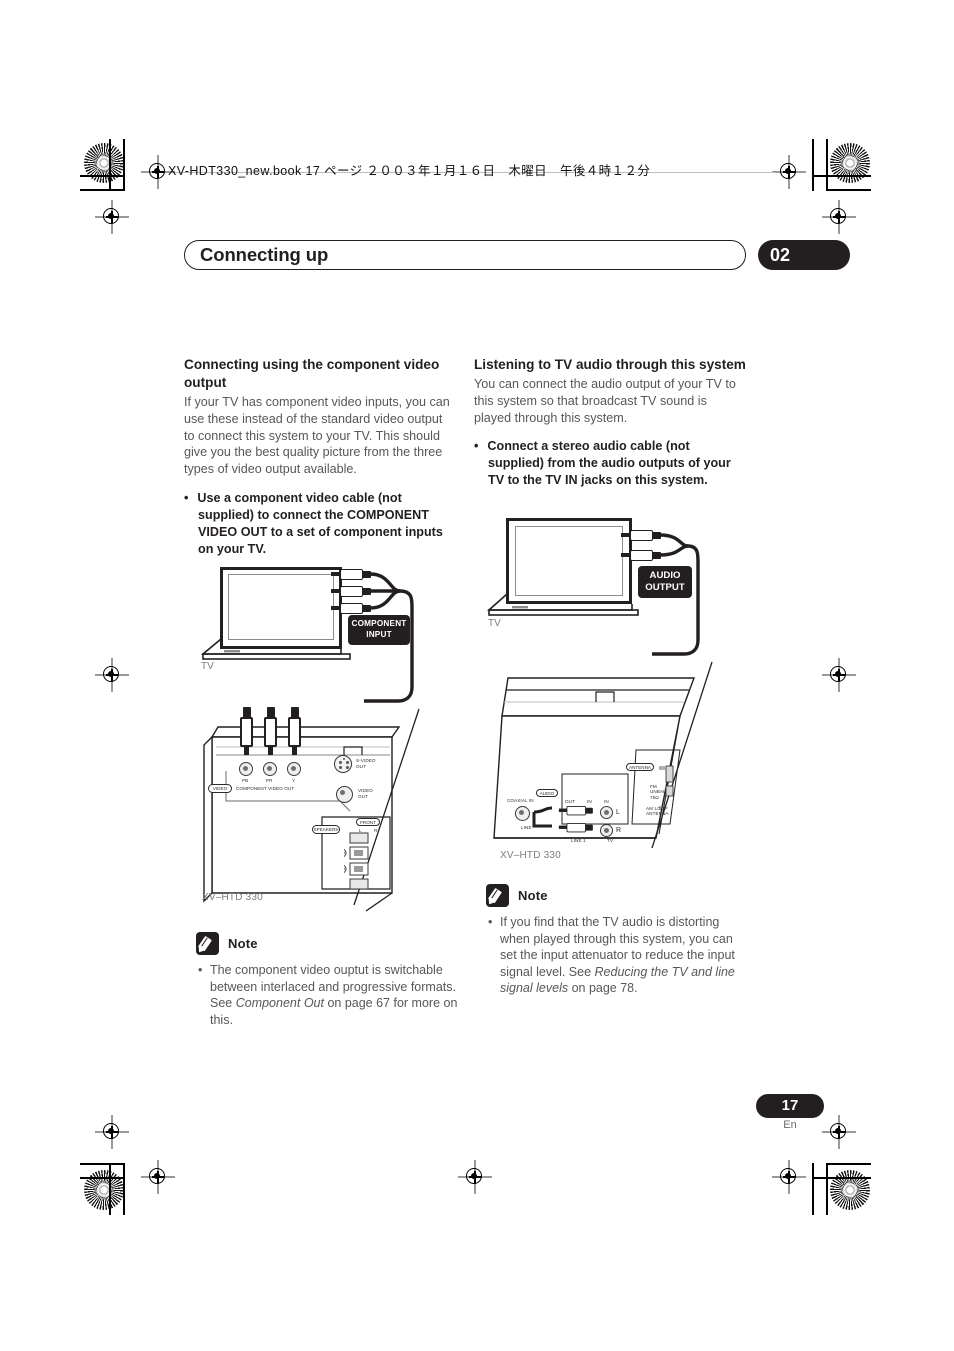  Describe the element at coordinates (232, 897) in the screenshot. I see `unit-name-left: XV–HTD 330` at that location.